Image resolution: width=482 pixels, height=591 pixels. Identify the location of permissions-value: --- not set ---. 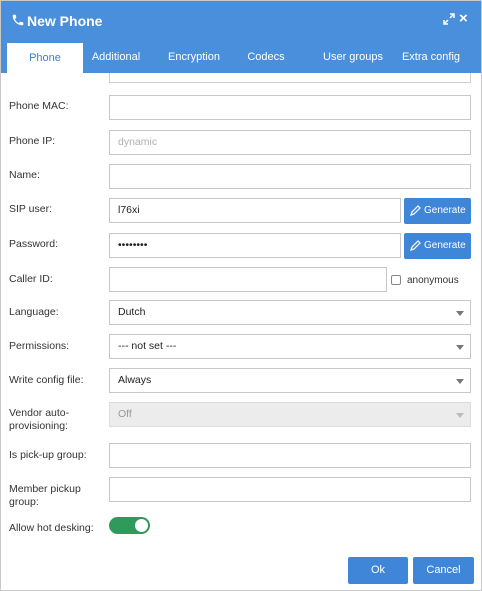
(147, 346).